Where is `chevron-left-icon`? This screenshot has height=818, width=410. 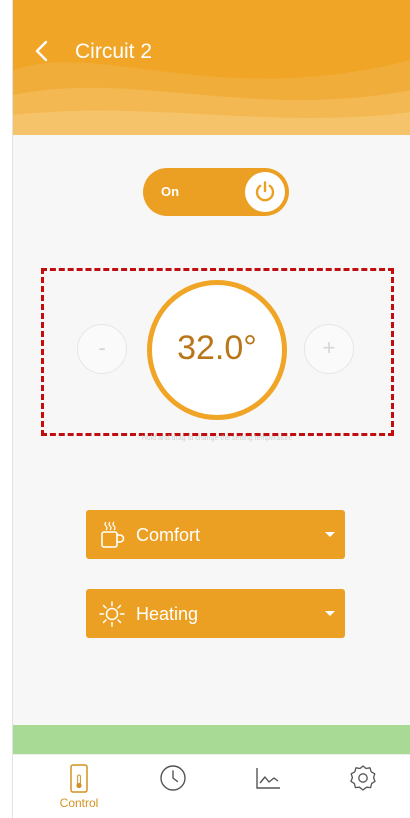 chevron-left-icon is located at coordinates (41, 51).